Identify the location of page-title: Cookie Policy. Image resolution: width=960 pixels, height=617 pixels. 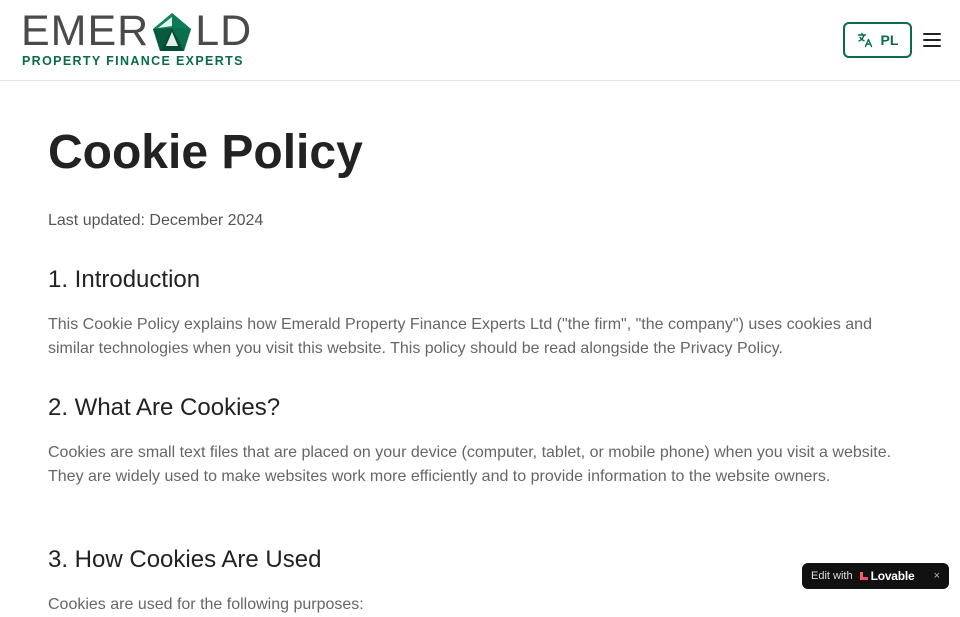
(205, 152).